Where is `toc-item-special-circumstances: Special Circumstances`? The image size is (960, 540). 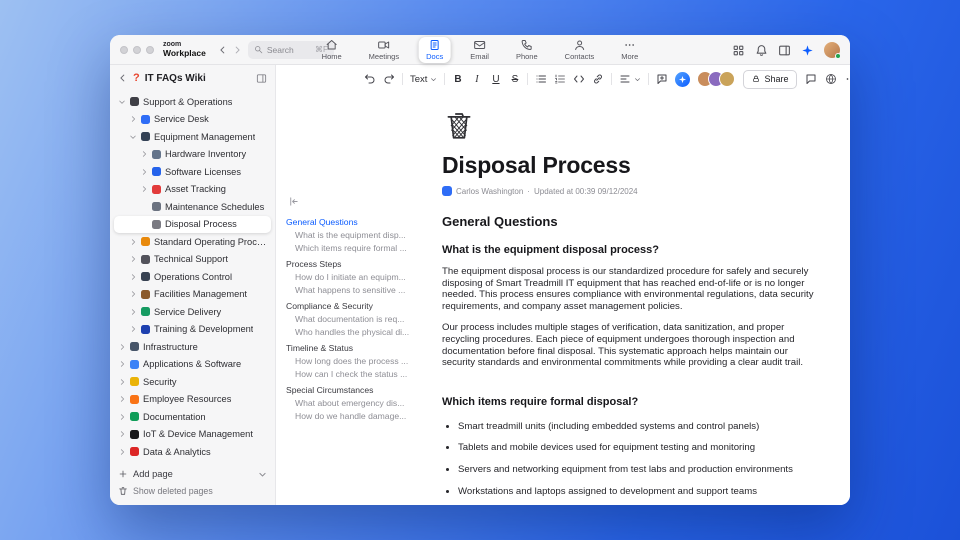
toc-item-special-circumstances: Special Circumstances is located at coordinates (354, 390).